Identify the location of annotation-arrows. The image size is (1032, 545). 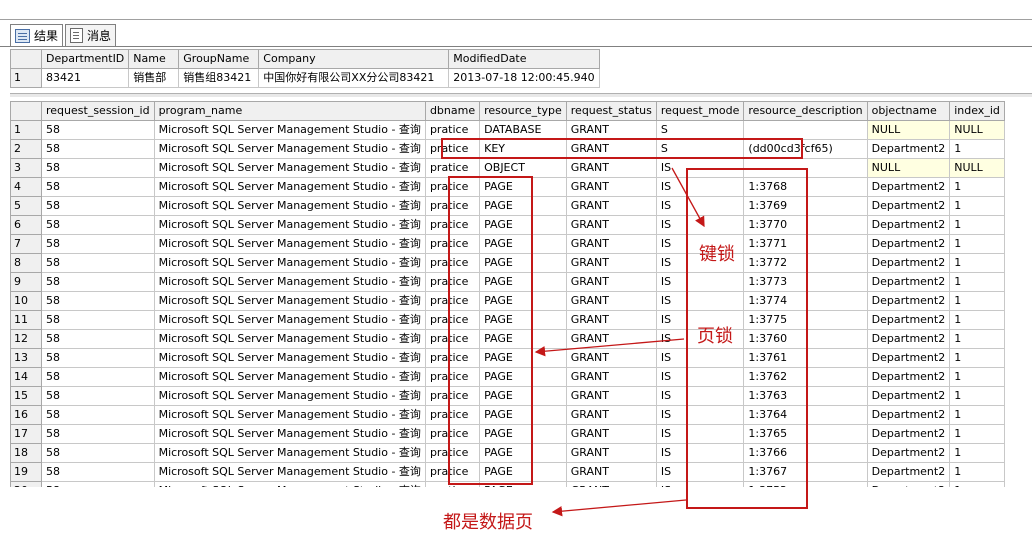
(619, 342).